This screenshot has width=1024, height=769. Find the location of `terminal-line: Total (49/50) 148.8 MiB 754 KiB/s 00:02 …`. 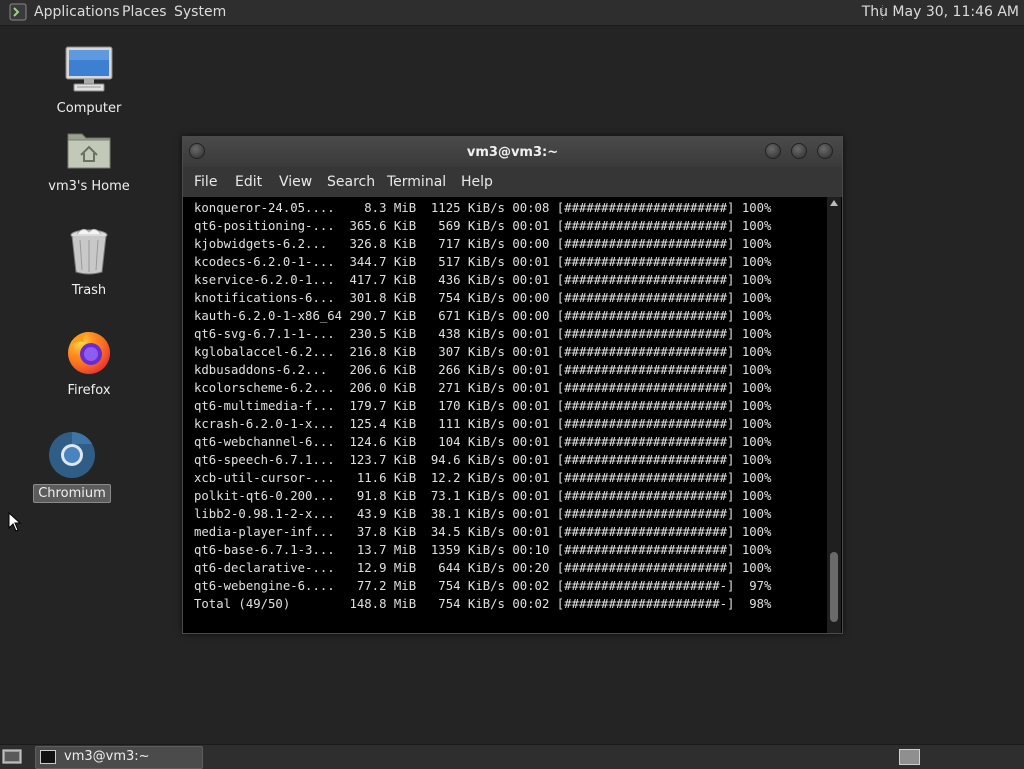

terminal-line: Total (49/50) 148.8 MiB 754 KiB/s 00:02 … is located at coordinates (483, 604).